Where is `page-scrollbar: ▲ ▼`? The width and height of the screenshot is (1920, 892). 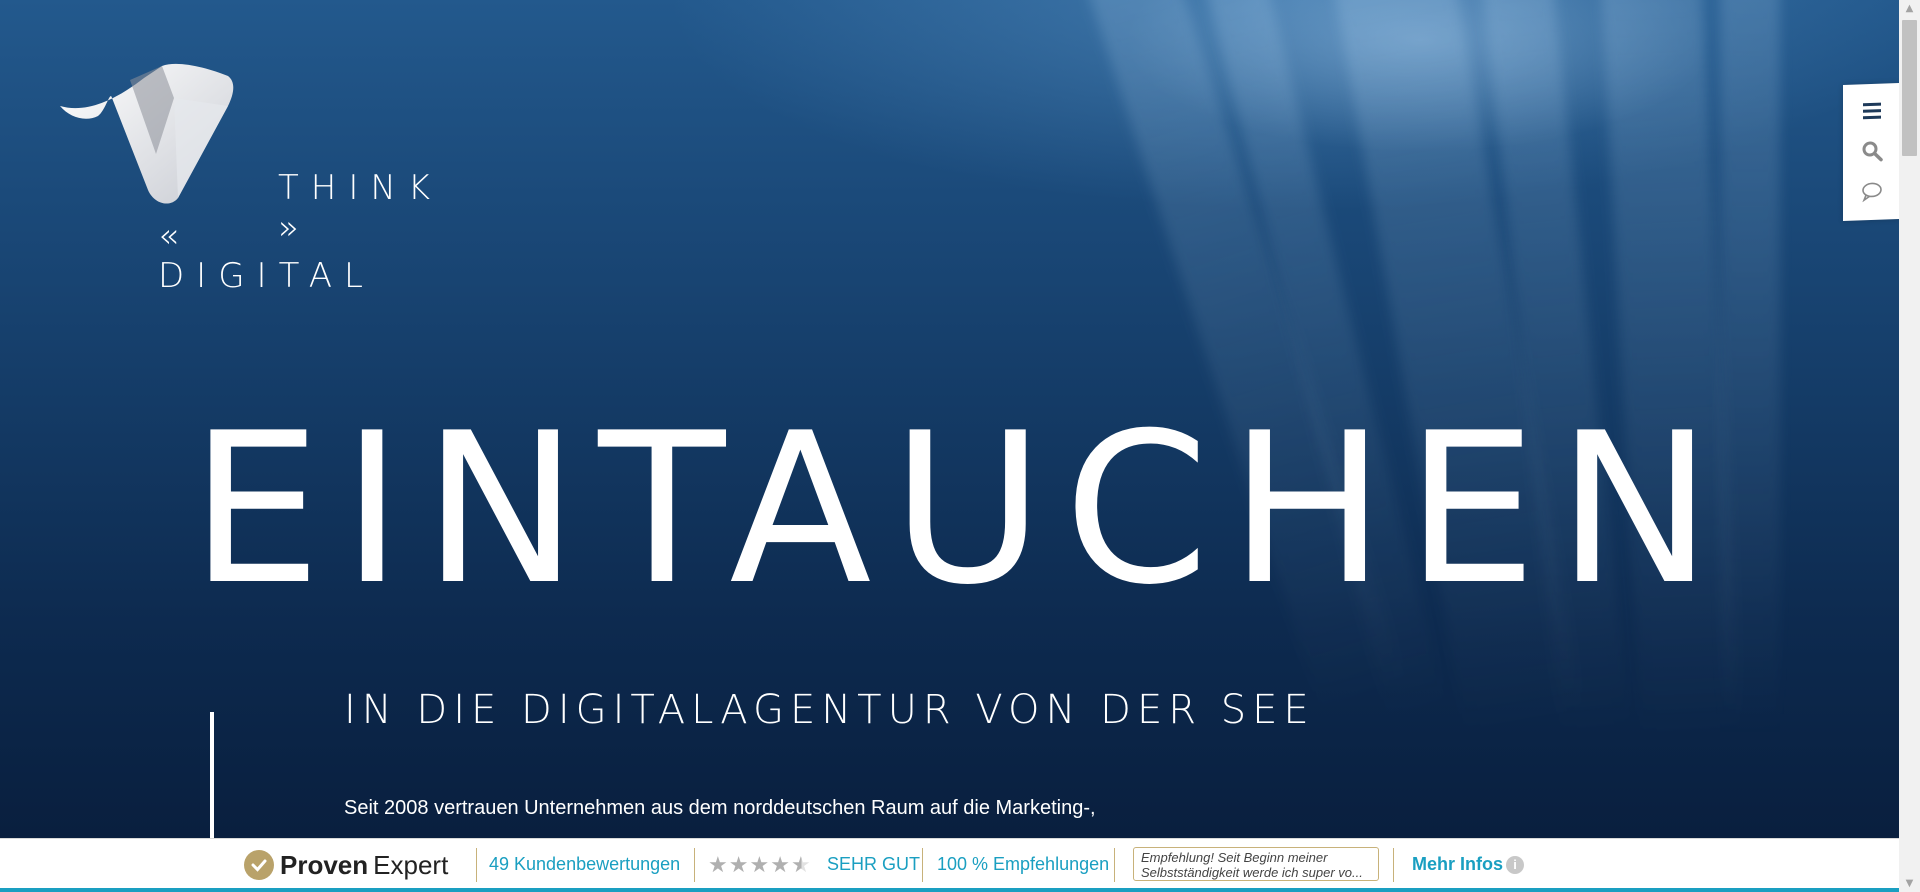
page-scrollbar: ▲ ▼ is located at coordinates (1909, 446).